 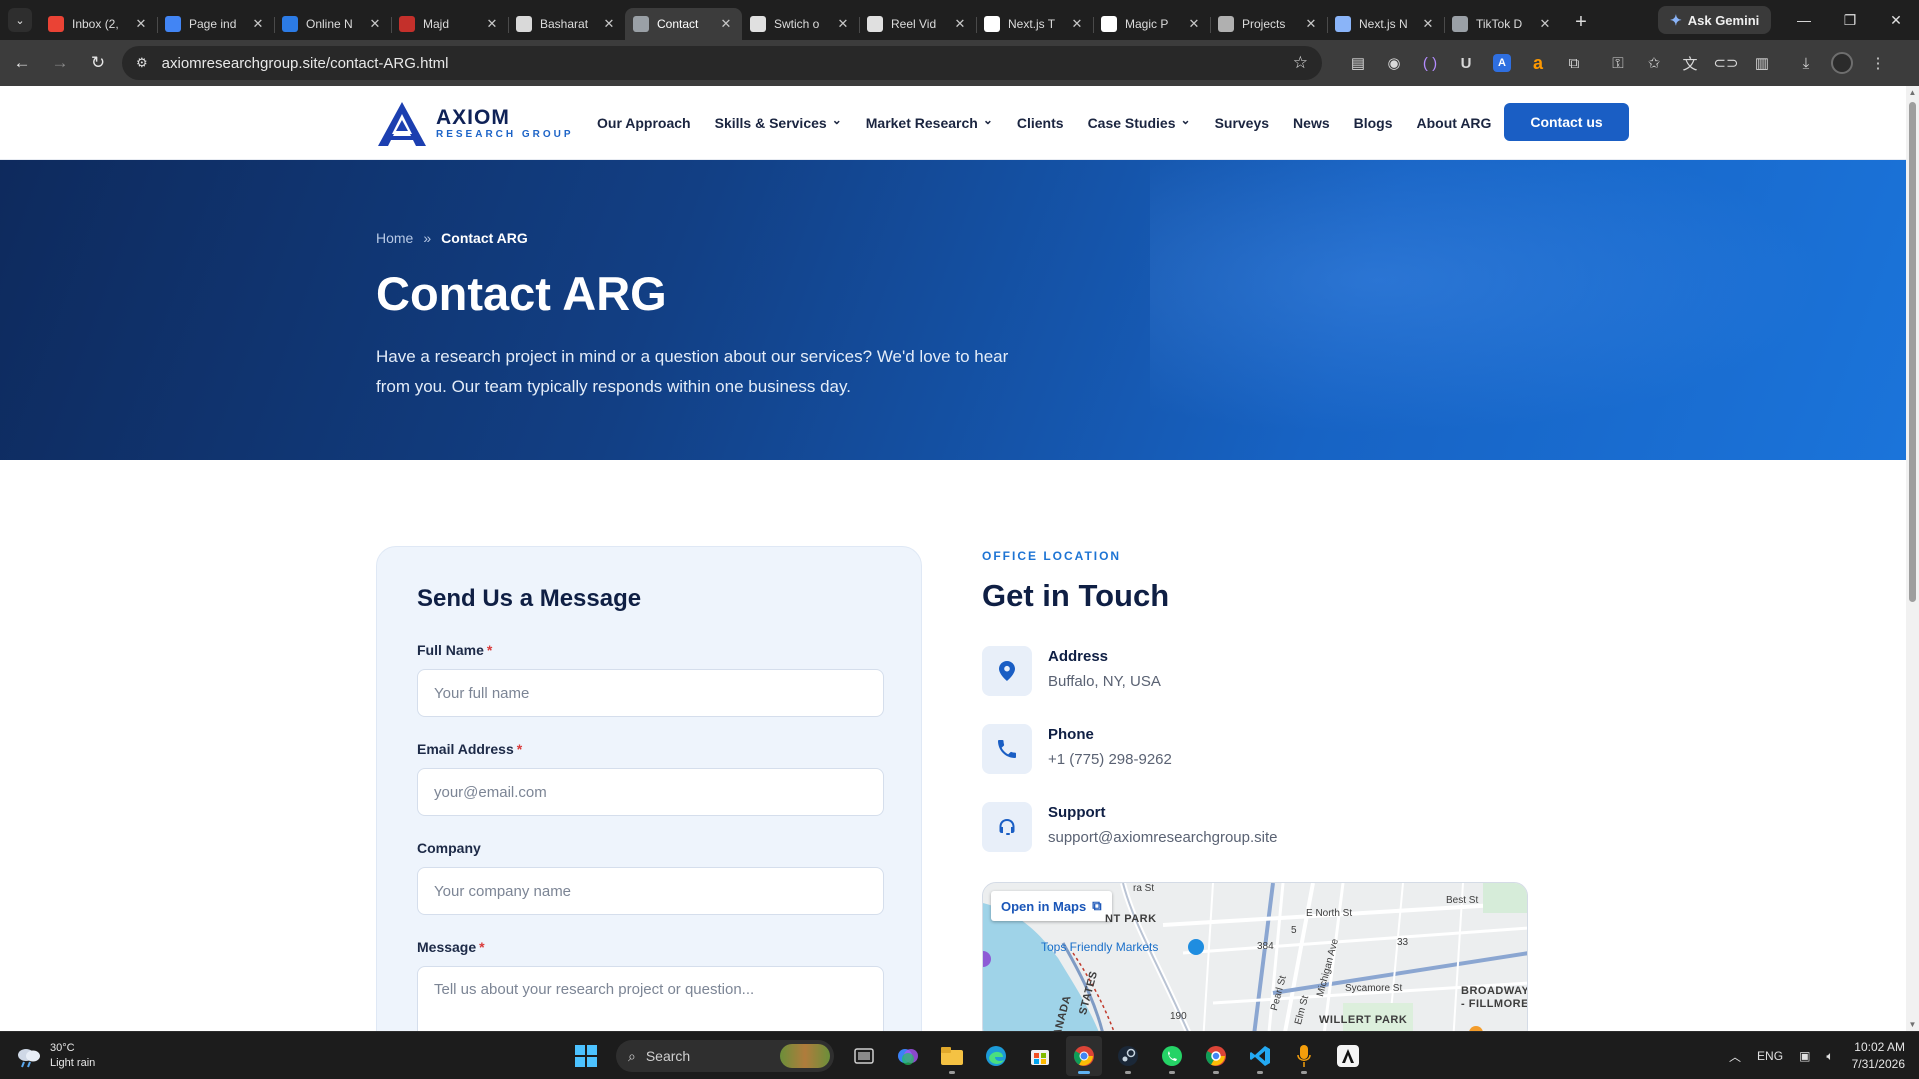 What do you see at coordinates (1466, 63) in the screenshot?
I see `ext-u-icon: U` at bounding box center [1466, 63].